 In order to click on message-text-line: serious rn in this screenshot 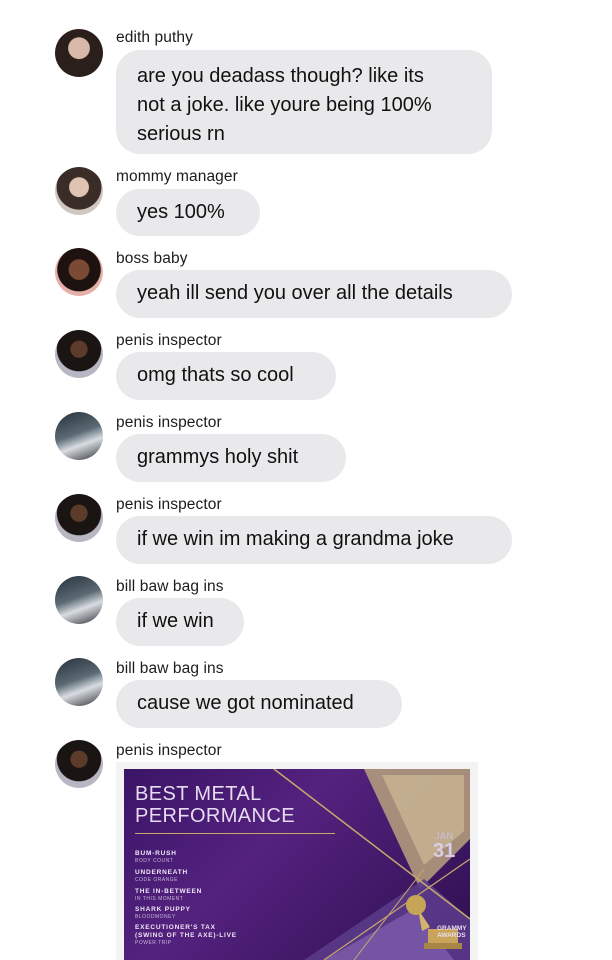, I will do `click(181, 134)`.